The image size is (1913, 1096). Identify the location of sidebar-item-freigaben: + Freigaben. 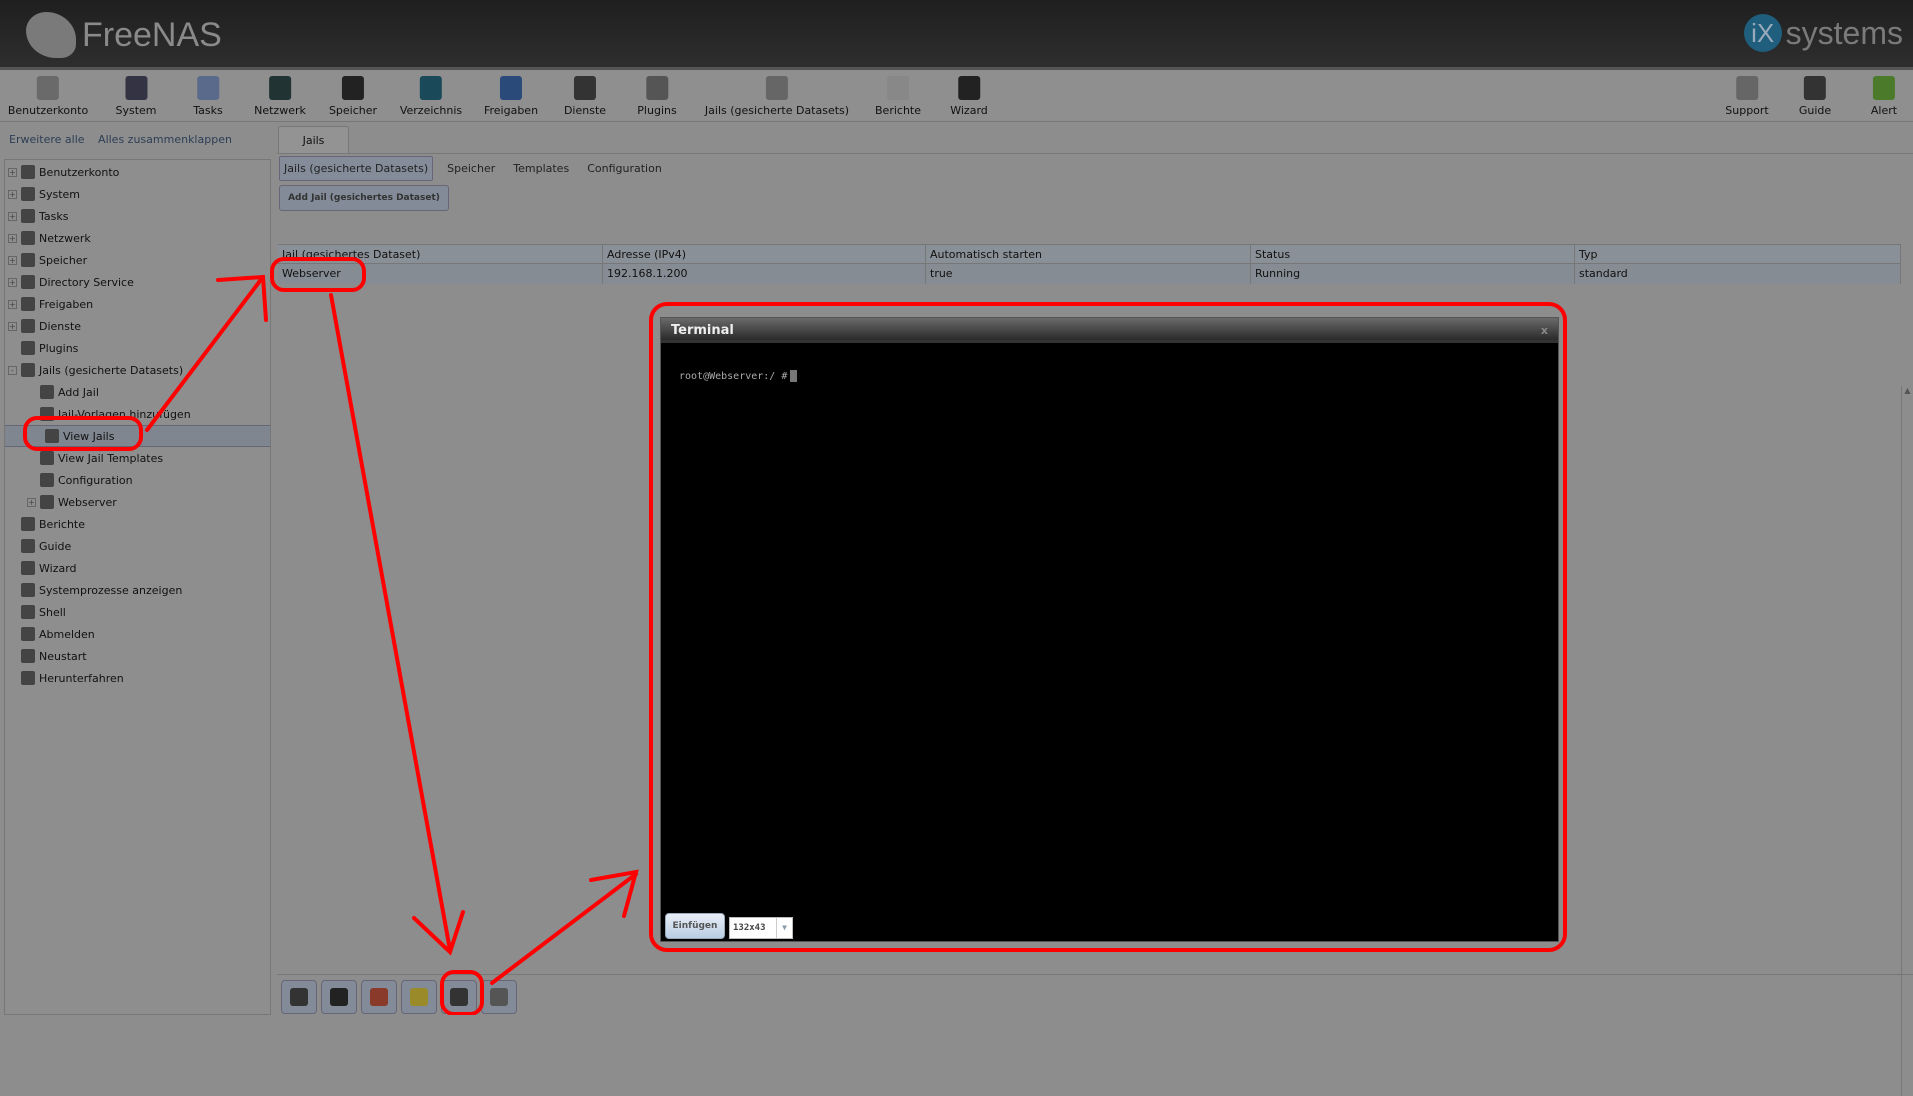
(50, 304).